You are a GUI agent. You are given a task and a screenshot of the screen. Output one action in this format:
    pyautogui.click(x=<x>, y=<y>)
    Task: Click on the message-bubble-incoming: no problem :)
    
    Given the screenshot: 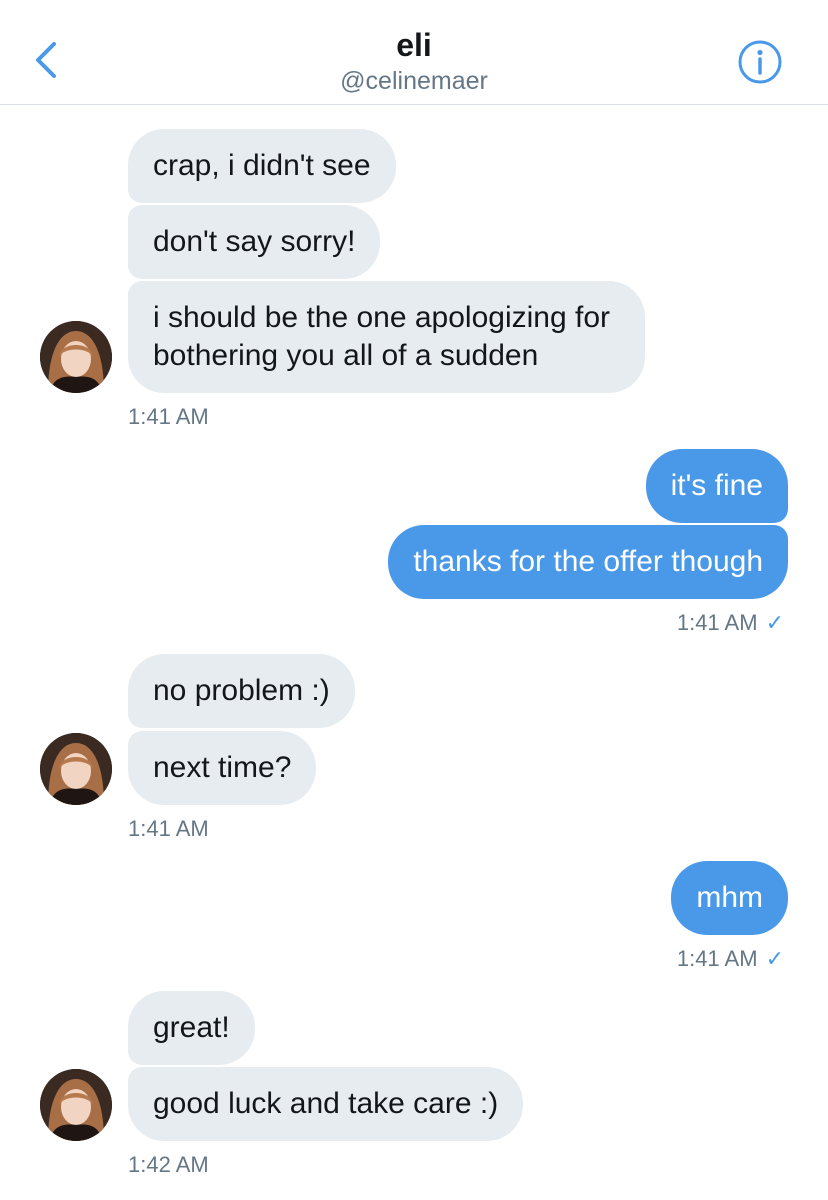 What is the action you would take?
    pyautogui.click(x=241, y=691)
    